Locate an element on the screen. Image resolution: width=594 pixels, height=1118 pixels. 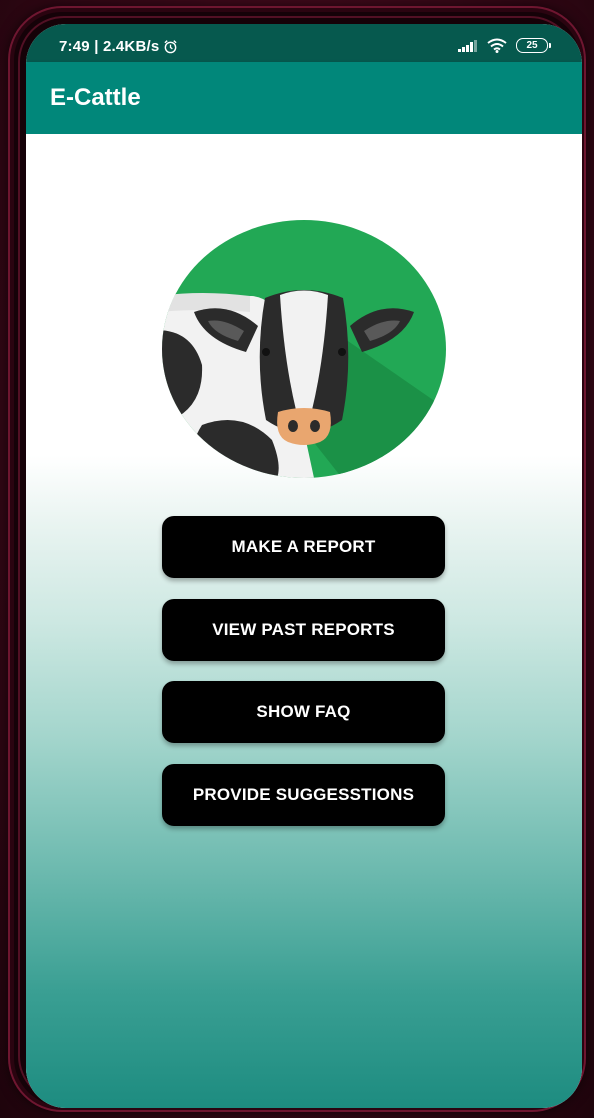
status-left: 7:49 | 2.4KB/s is located at coordinates (118, 46).